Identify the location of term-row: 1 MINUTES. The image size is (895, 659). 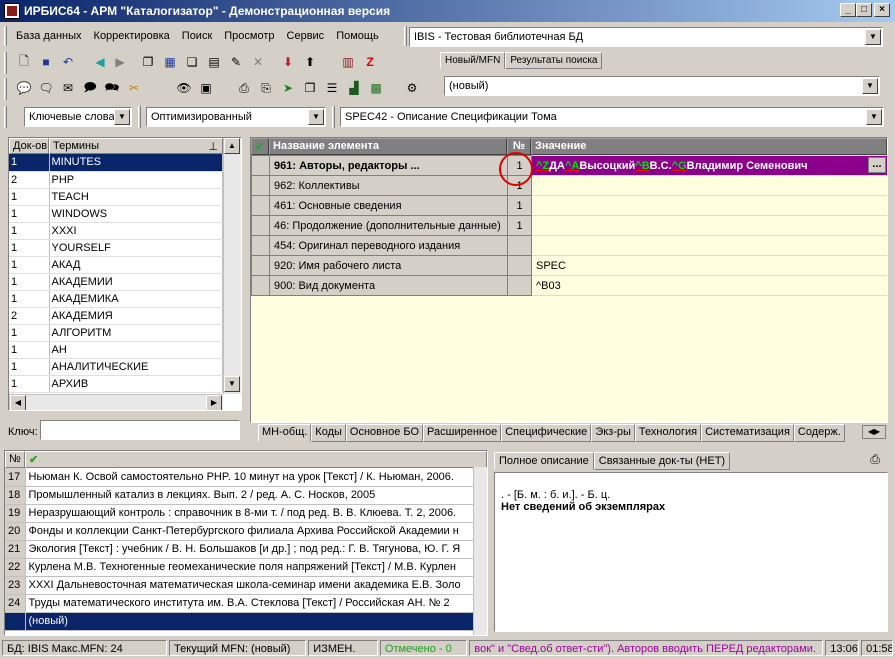
(116, 163).